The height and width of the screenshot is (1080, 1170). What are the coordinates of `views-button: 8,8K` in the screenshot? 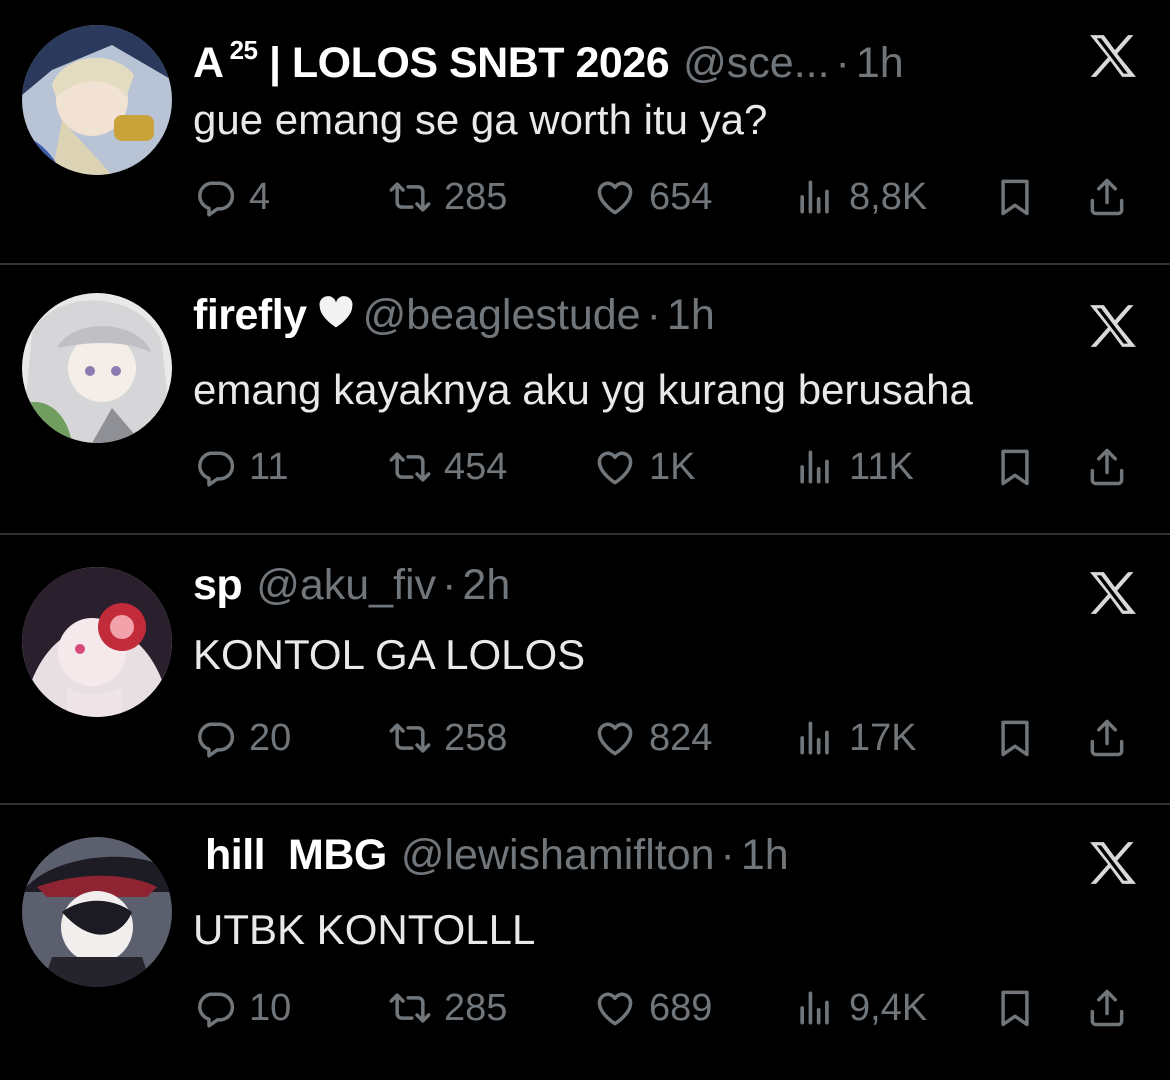 It's located at (860, 197).